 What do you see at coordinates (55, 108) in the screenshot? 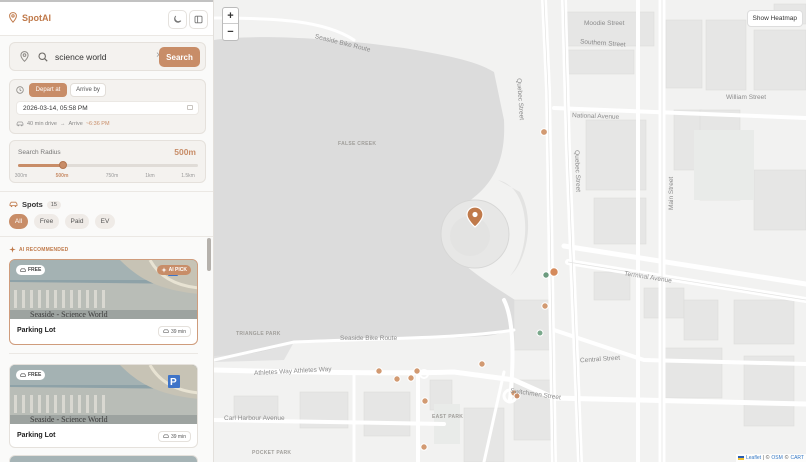
I see `datetime-value: 2026-03-14, 05:58 PM` at bounding box center [55, 108].